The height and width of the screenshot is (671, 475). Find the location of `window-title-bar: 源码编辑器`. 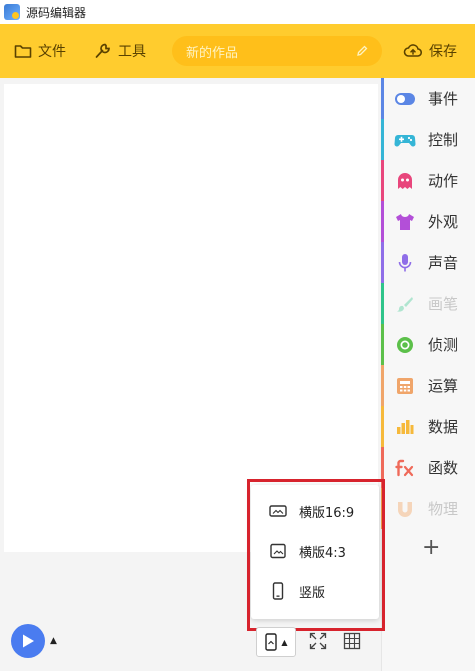

window-title-bar: 源码编辑器 is located at coordinates (237, 12).